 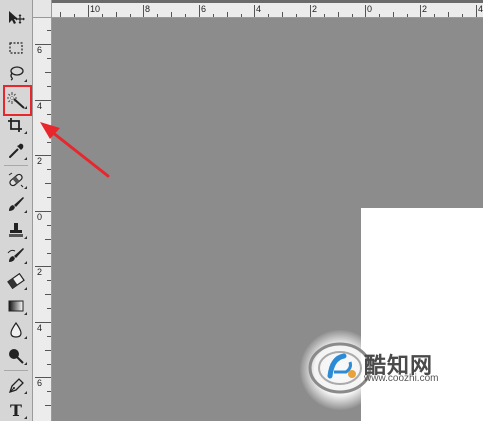 I want to click on history-brush-tool, so click(x=16, y=255).